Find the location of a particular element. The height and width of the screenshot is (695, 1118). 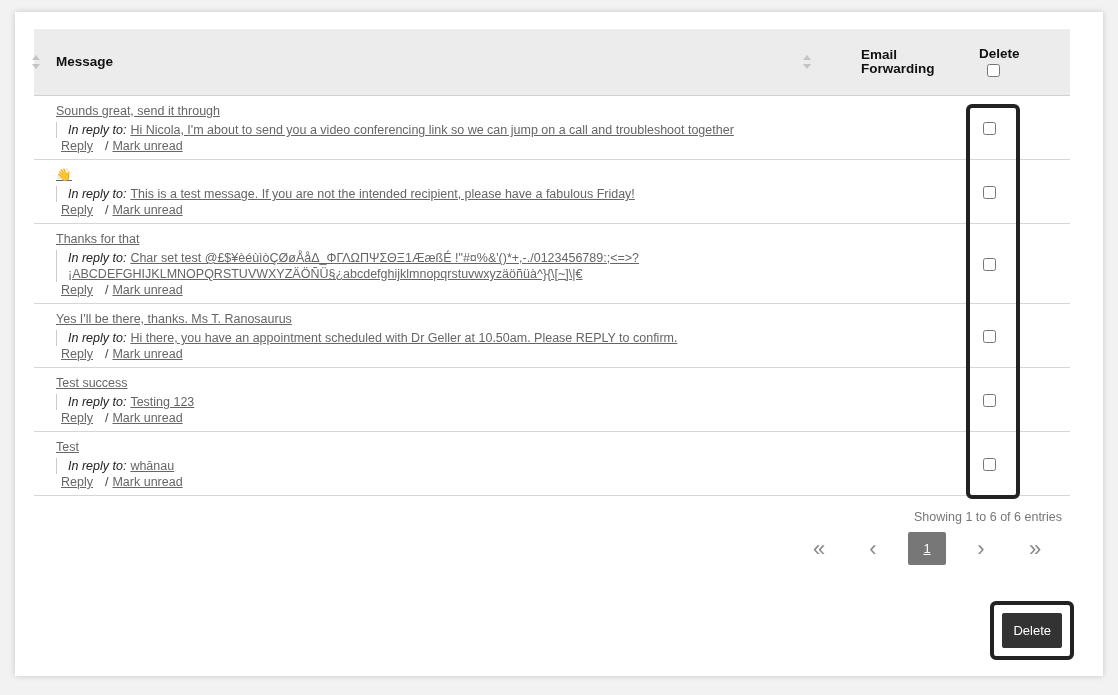

message-link: Thanks for that is located at coordinates (98, 239).